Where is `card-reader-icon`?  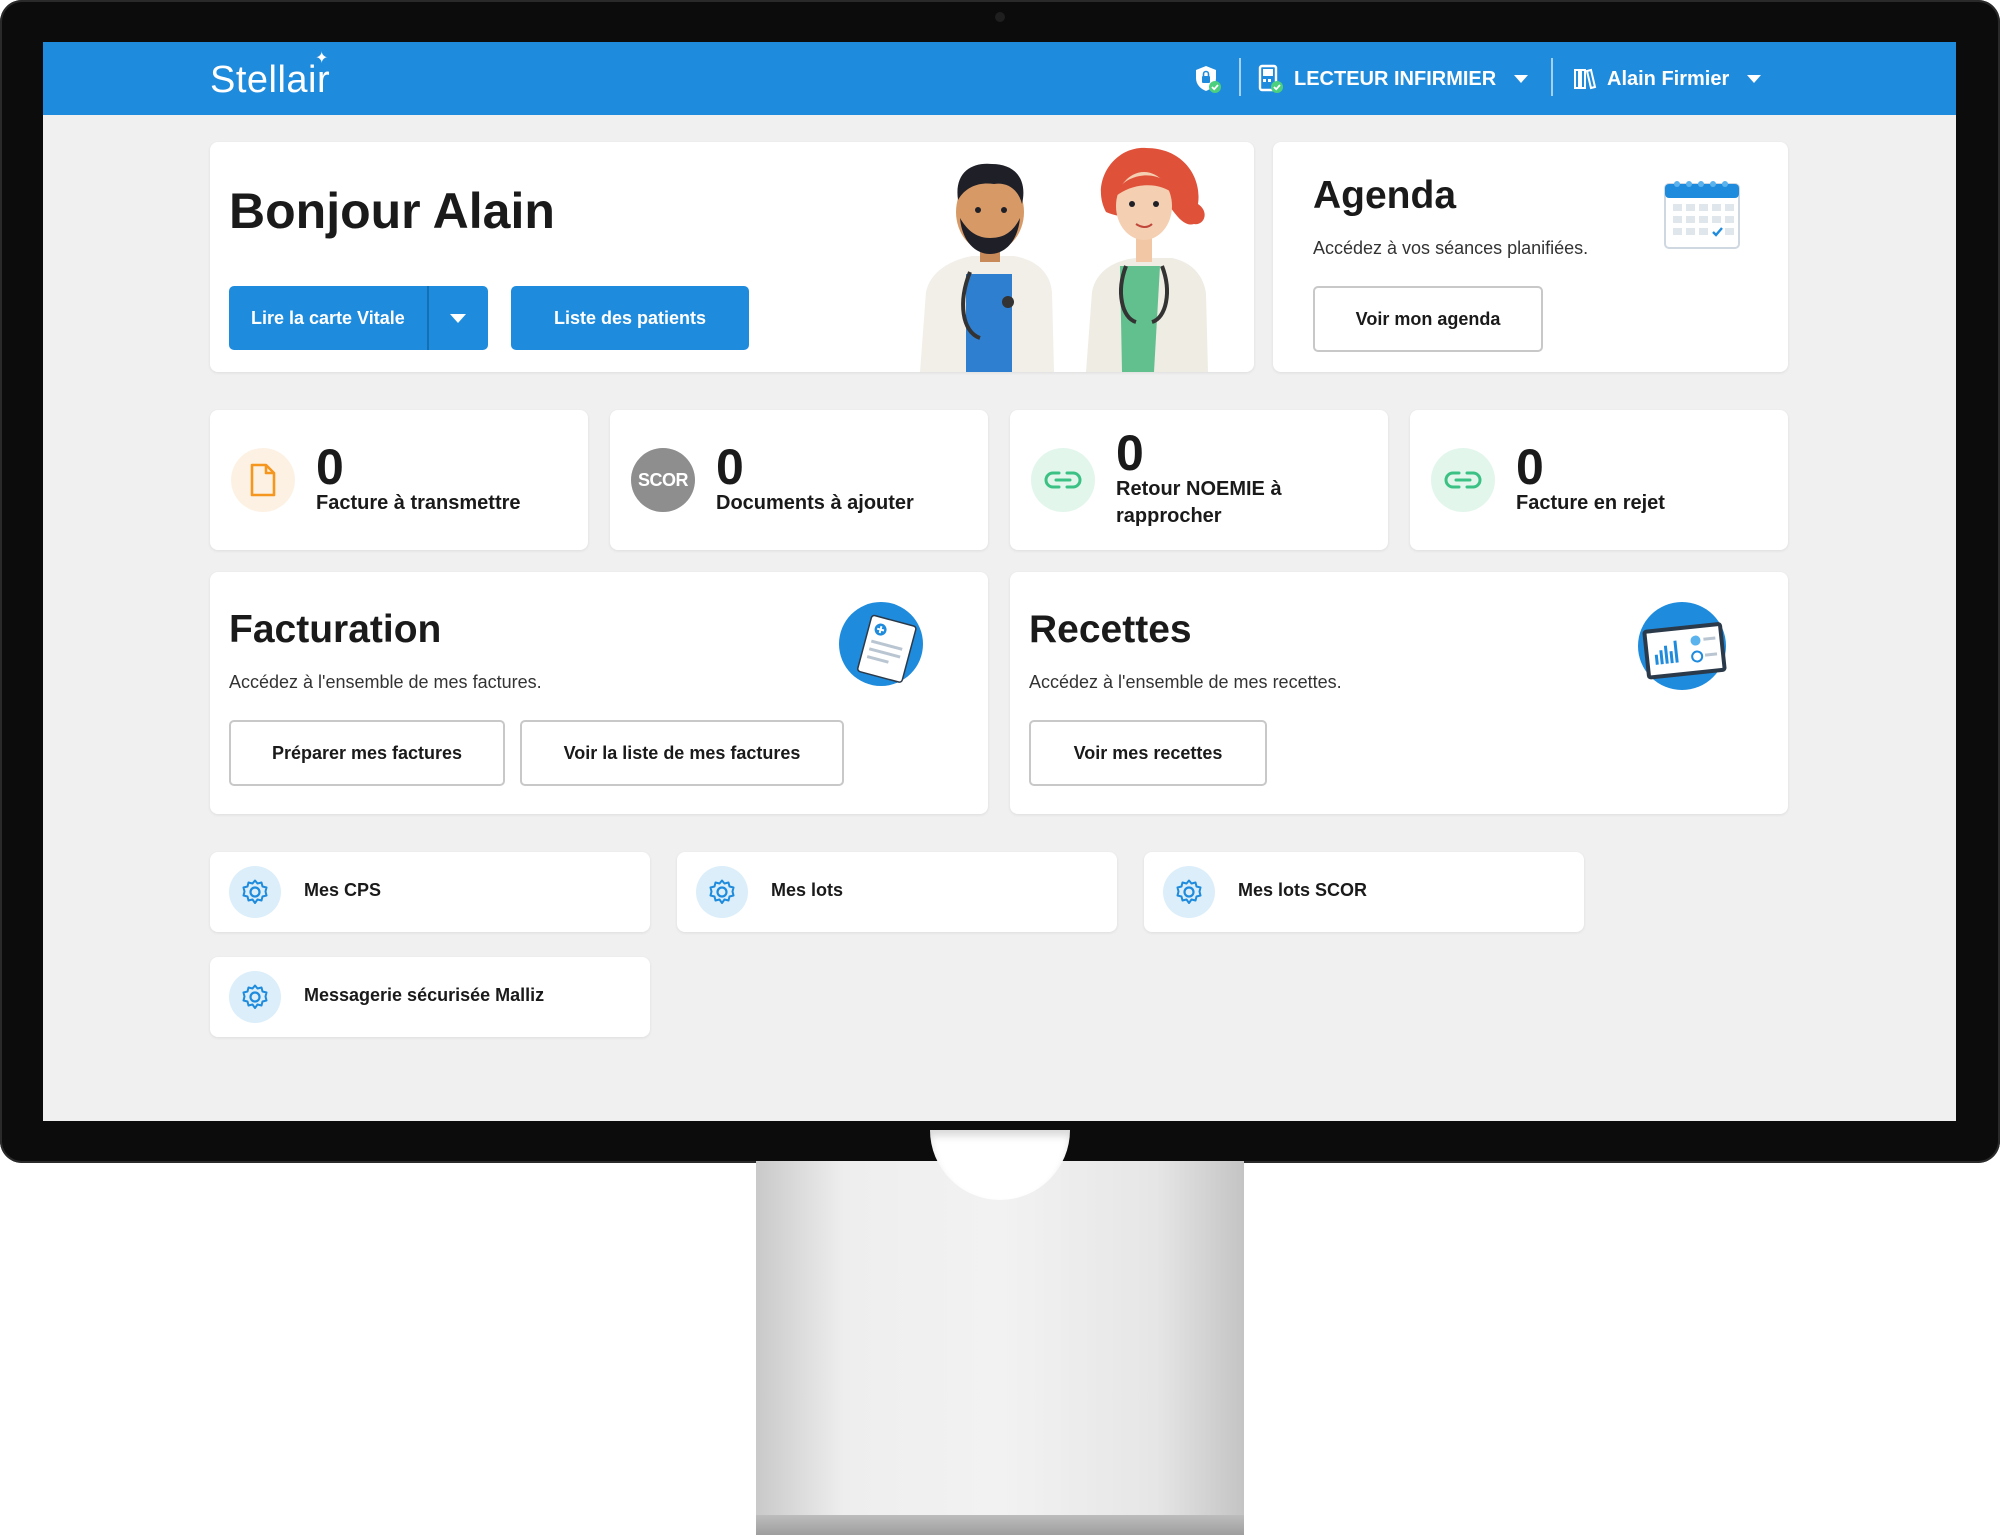
card-reader-icon is located at coordinates (1270, 78).